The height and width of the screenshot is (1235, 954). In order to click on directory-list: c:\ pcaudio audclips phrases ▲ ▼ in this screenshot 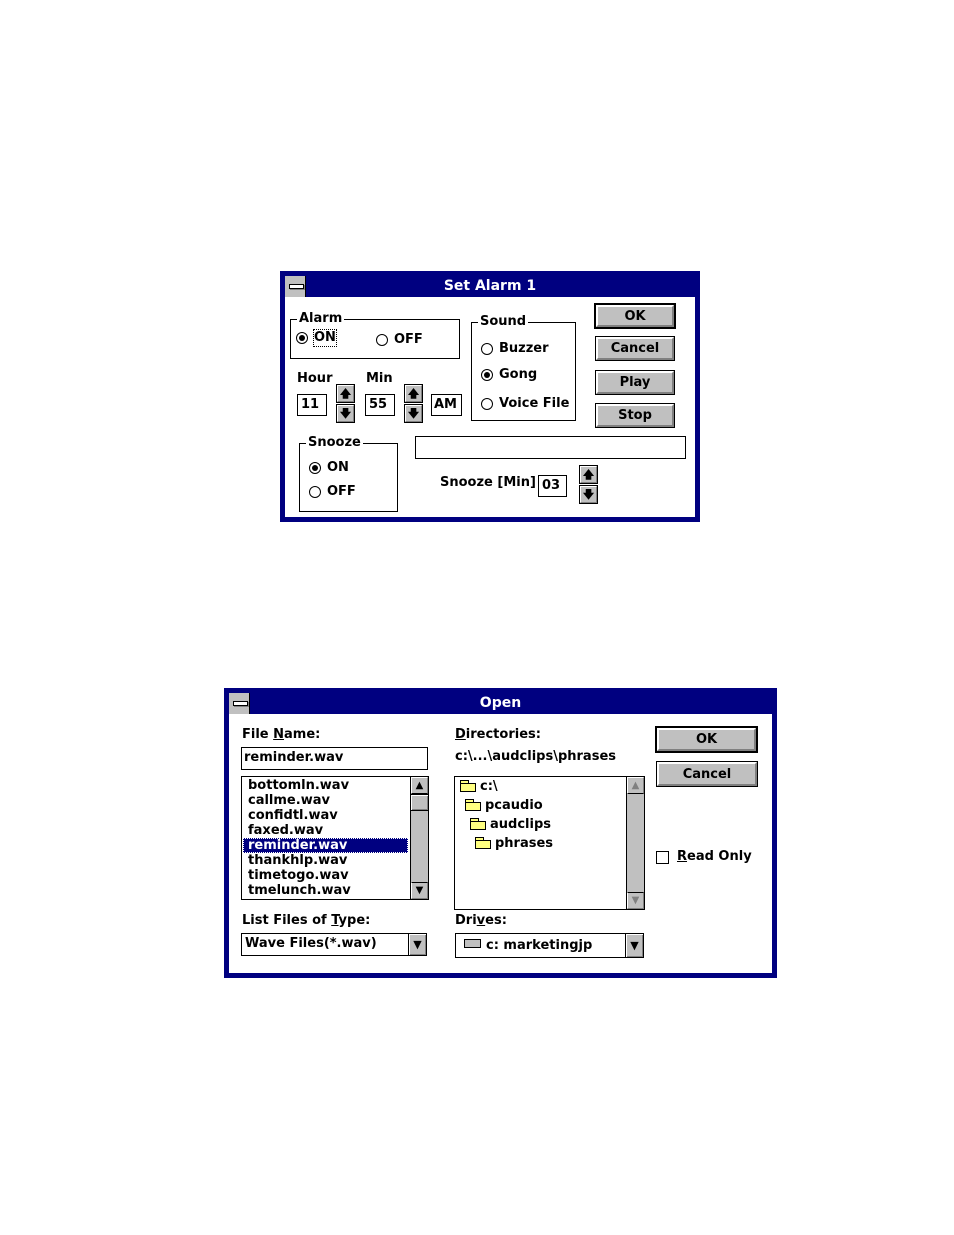, I will do `click(549, 843)`.